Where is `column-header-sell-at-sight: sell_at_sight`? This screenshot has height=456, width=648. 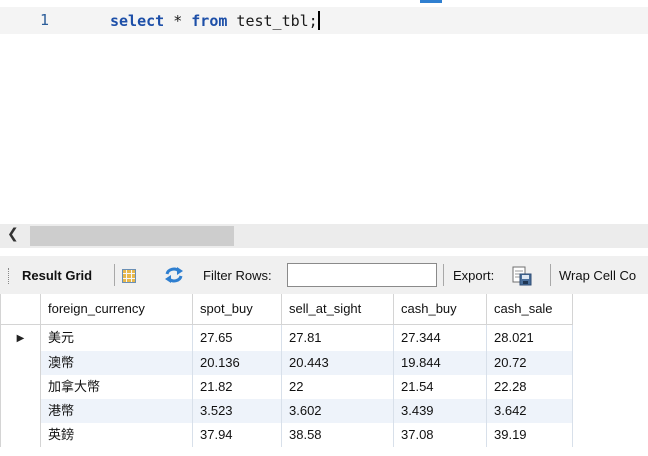
column-header-sell-at-sight: sell_at_sight is located at coordinates (337, 309).